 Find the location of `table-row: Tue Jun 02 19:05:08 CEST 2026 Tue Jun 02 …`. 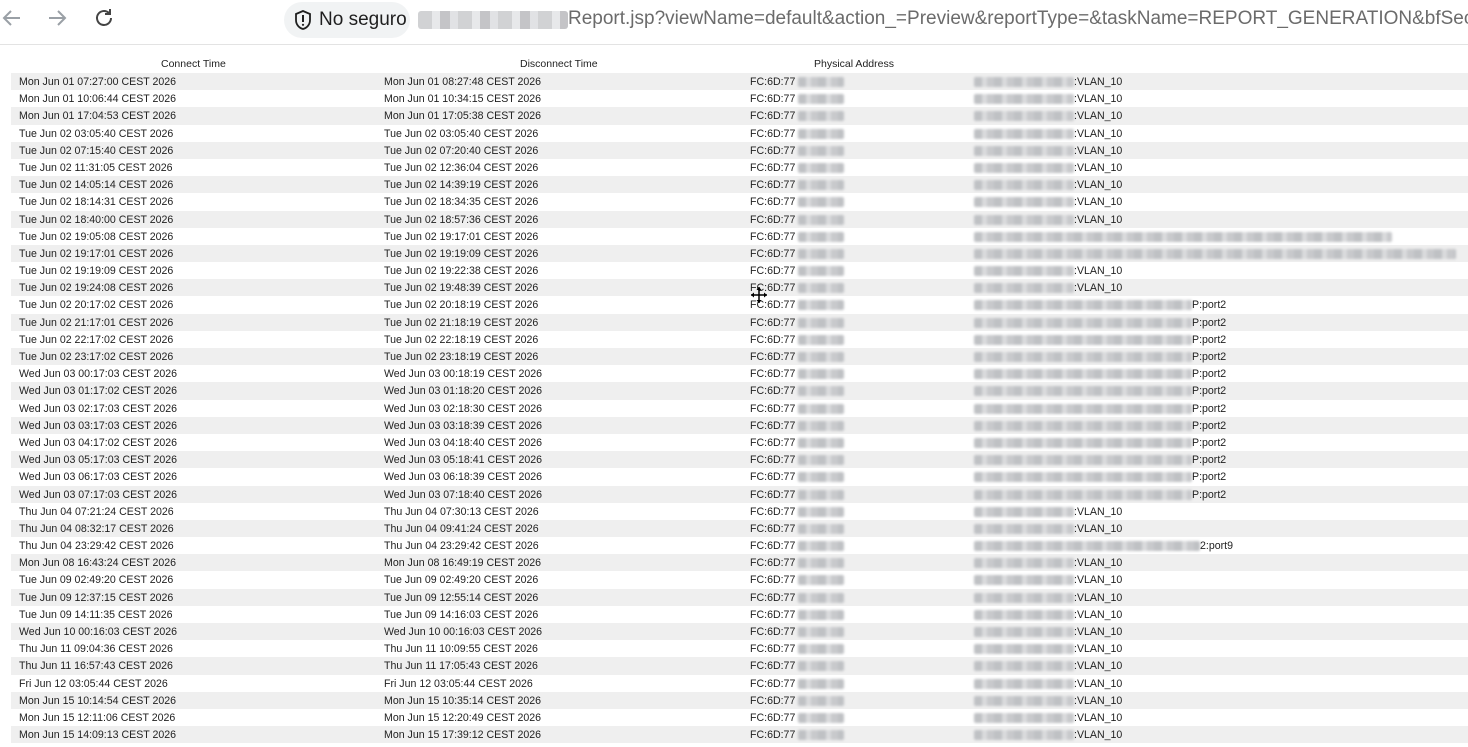

table-row: Tue Jun 02 19:05:08 CEST 2026 Tue Jun 02 … is located at coordinates (739, 236).